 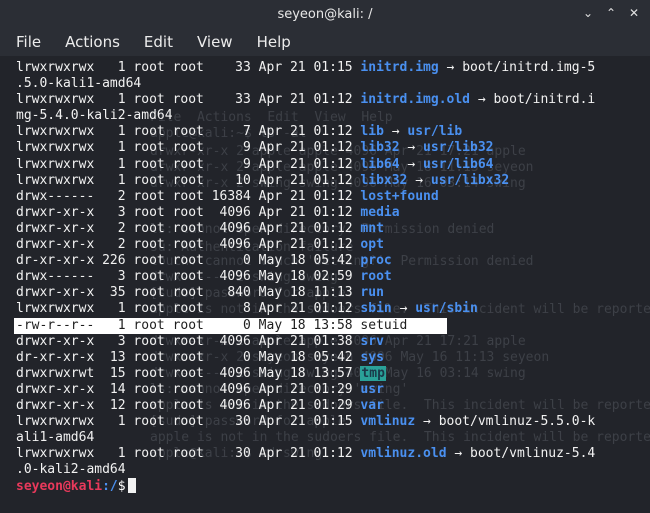 What do you see at coordinates (372, 405) in the screenshot?
I see `file-name: var` at bounding box center [372, 405].